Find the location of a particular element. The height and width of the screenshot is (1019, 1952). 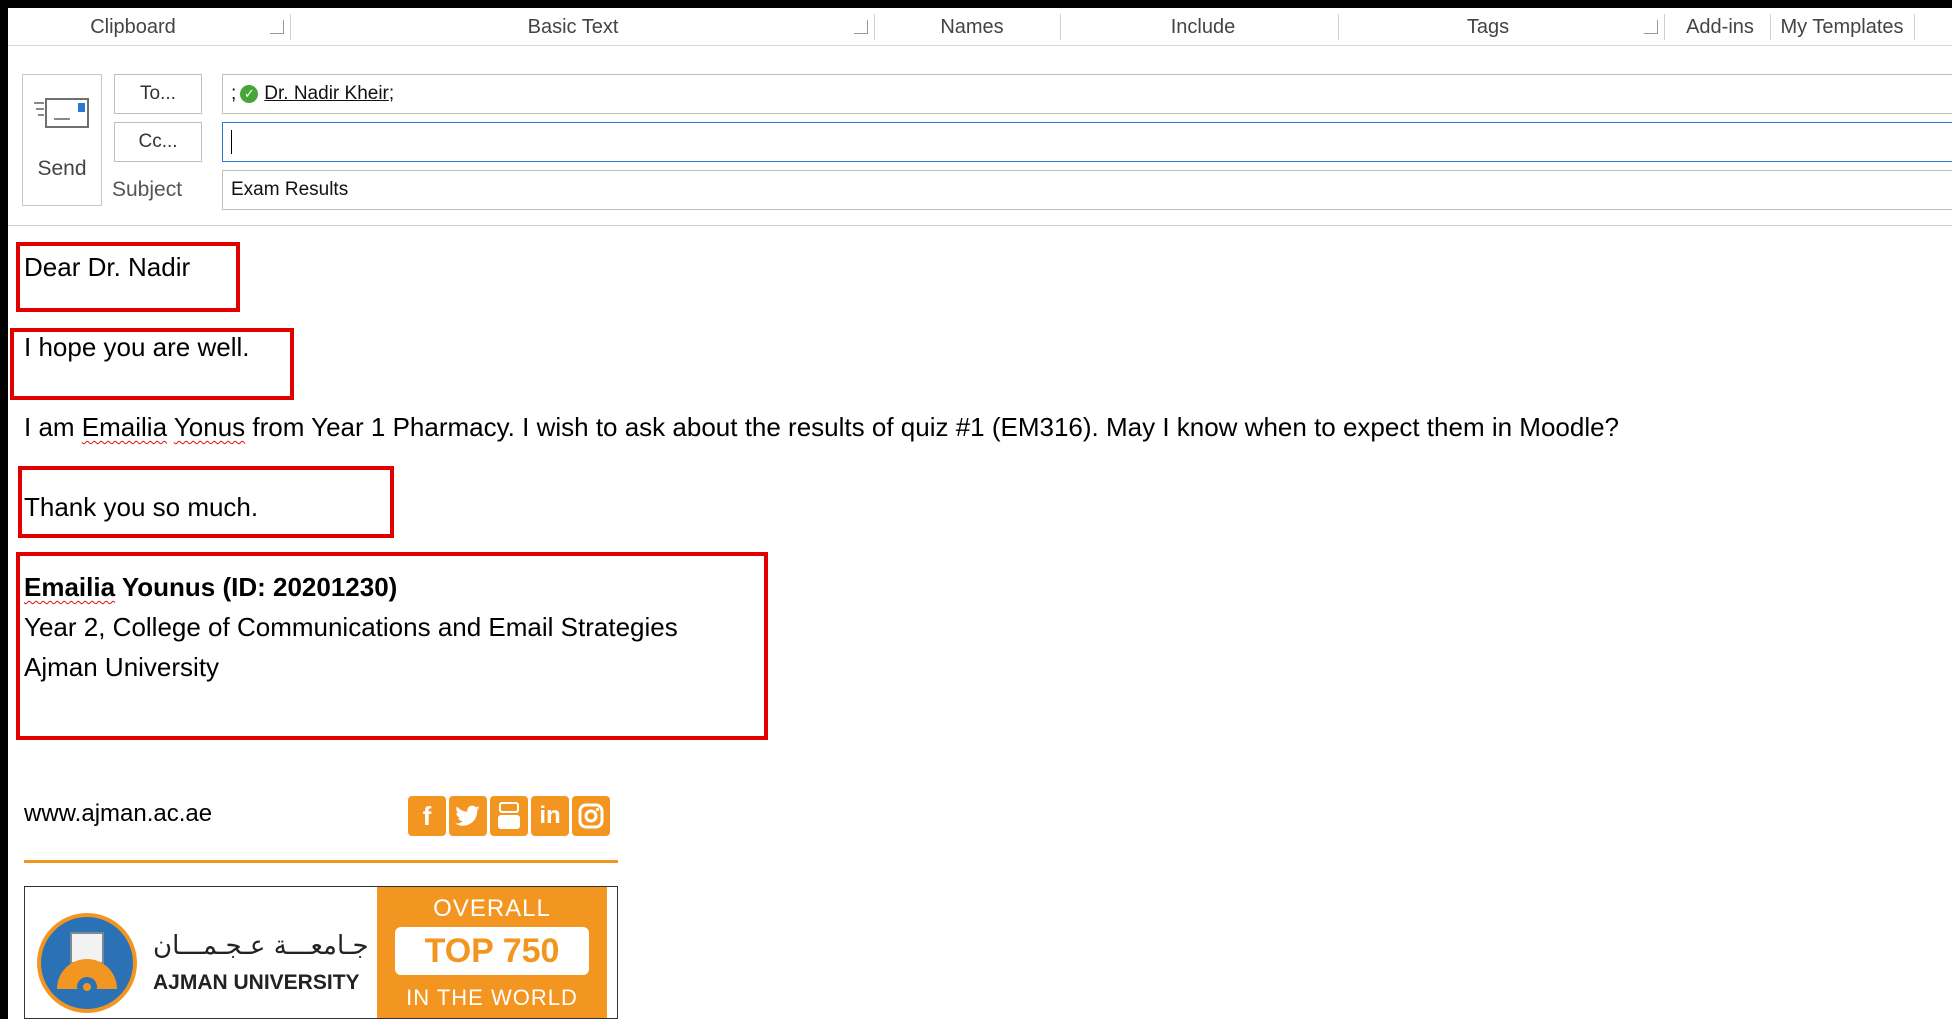

youtube-icon is located at coordinates (509, 816).